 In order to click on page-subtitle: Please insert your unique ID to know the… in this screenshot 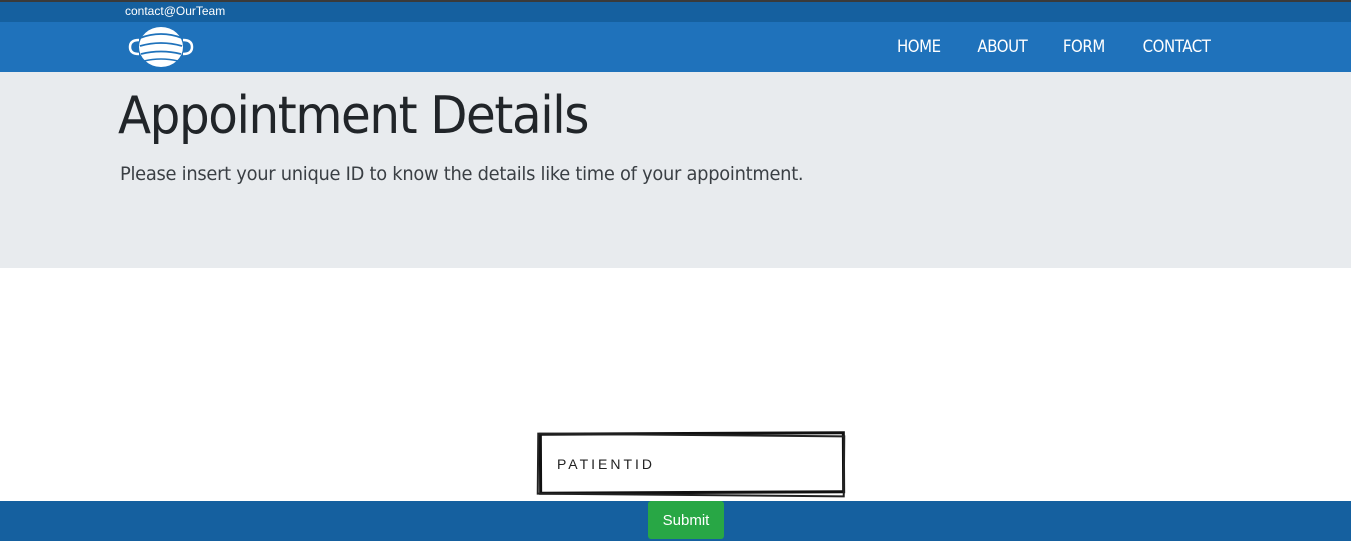, I will do `click(462, 174)`.